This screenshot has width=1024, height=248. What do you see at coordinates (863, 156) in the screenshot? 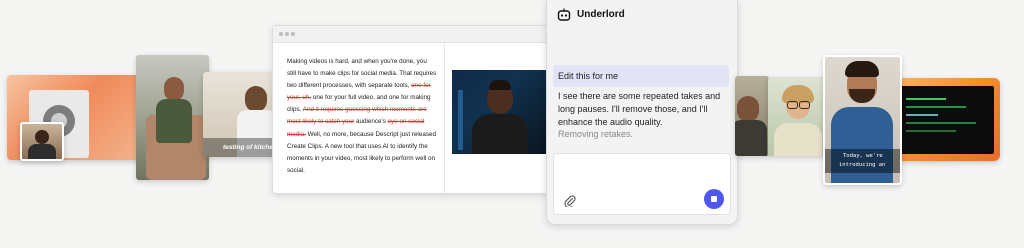
I see `caption-line-1: Today, we're` at bounding box center [863, 156].